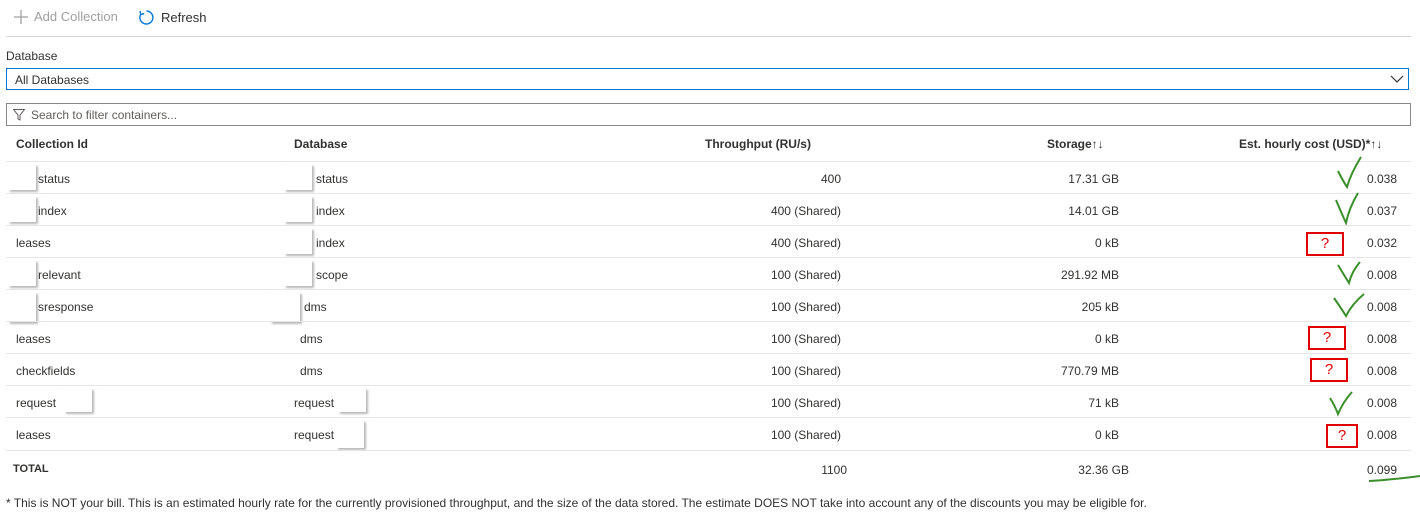 This screenshot has height=521, width=1420. What do you see at coordinates (1093, 179) in the screenshot?
I see `cell-storage: 17.31 GB` at bounding box center [1093, 179].